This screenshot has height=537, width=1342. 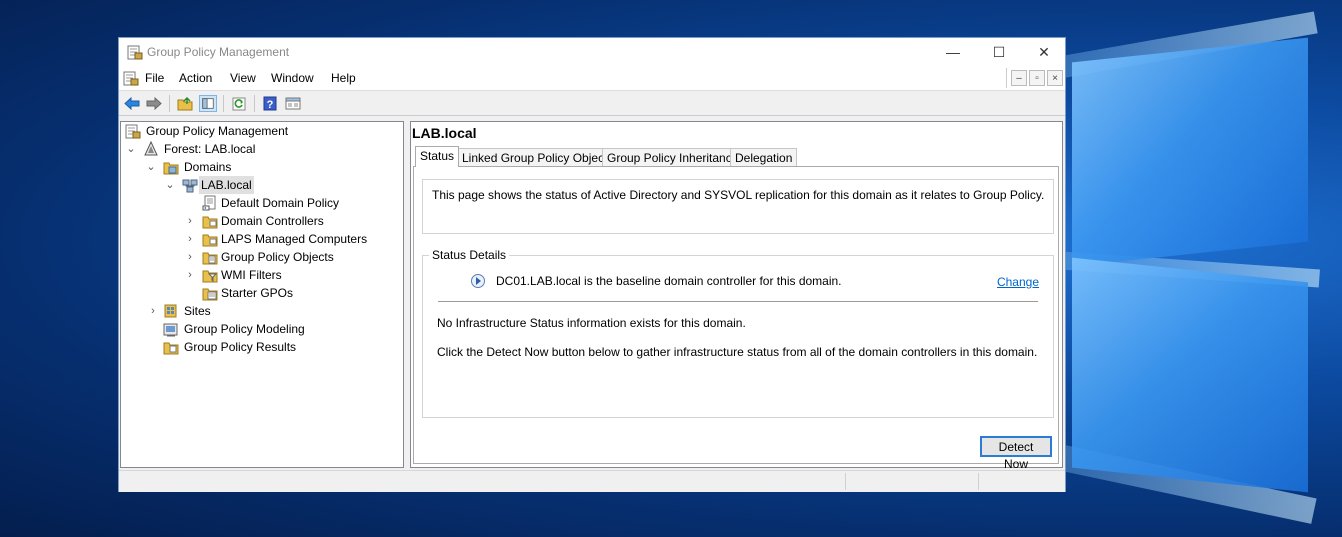 What do you see at coordinates (132, 103) in the screenshot?
I see `back-icon` at bounding box center [132, 103].